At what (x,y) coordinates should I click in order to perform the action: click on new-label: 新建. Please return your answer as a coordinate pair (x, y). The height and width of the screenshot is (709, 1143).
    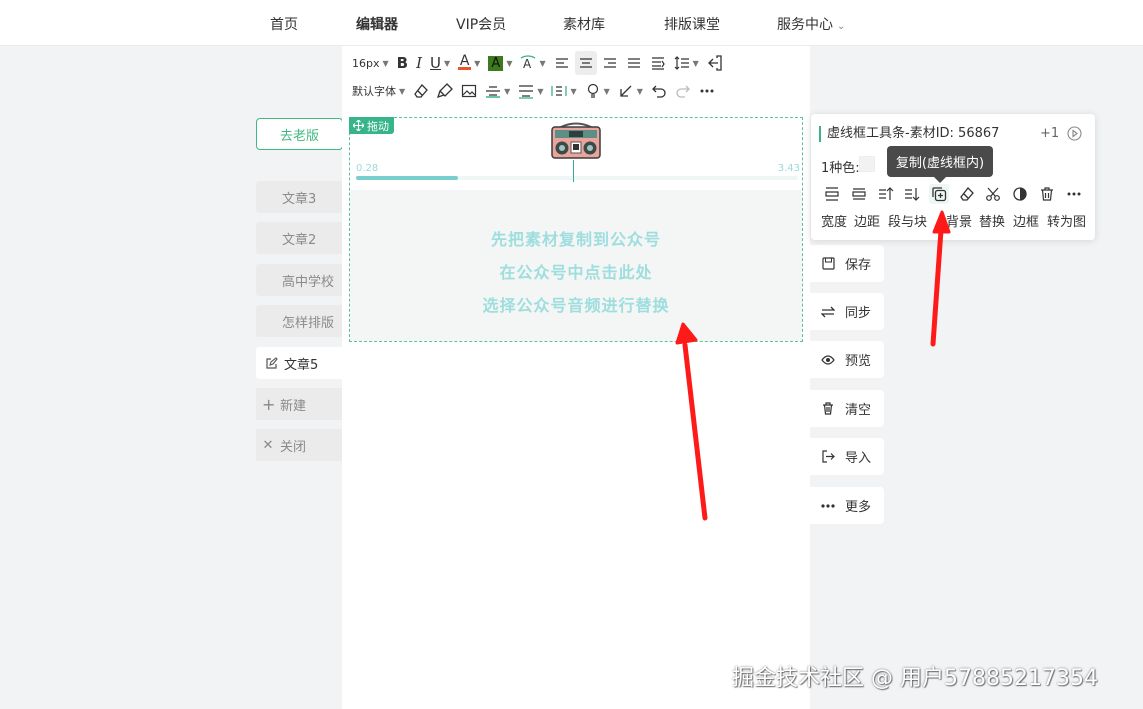
    Looking at the image, I should click on (293, 406).